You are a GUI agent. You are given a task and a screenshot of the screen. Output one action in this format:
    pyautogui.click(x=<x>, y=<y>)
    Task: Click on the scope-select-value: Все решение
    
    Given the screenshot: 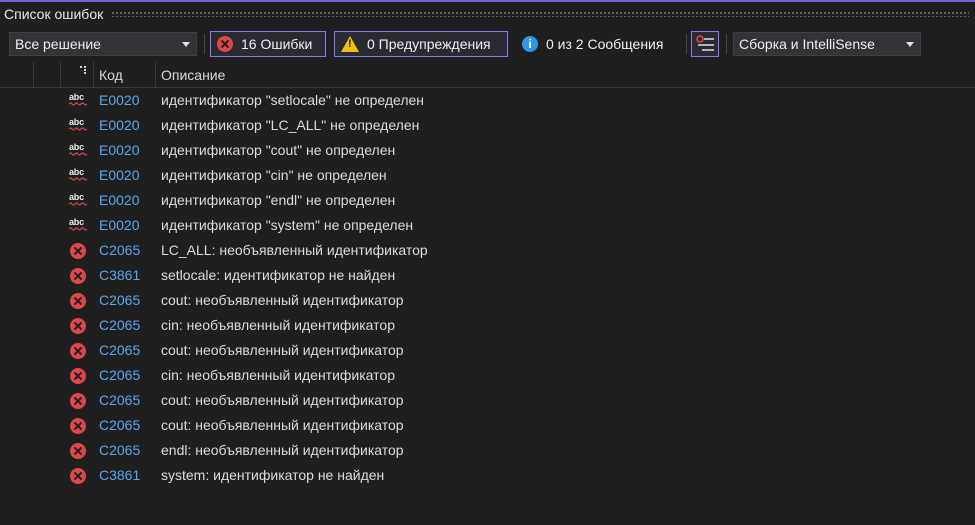 What is the action you would take?
    pyautogui.click(x=58, y=44)
    